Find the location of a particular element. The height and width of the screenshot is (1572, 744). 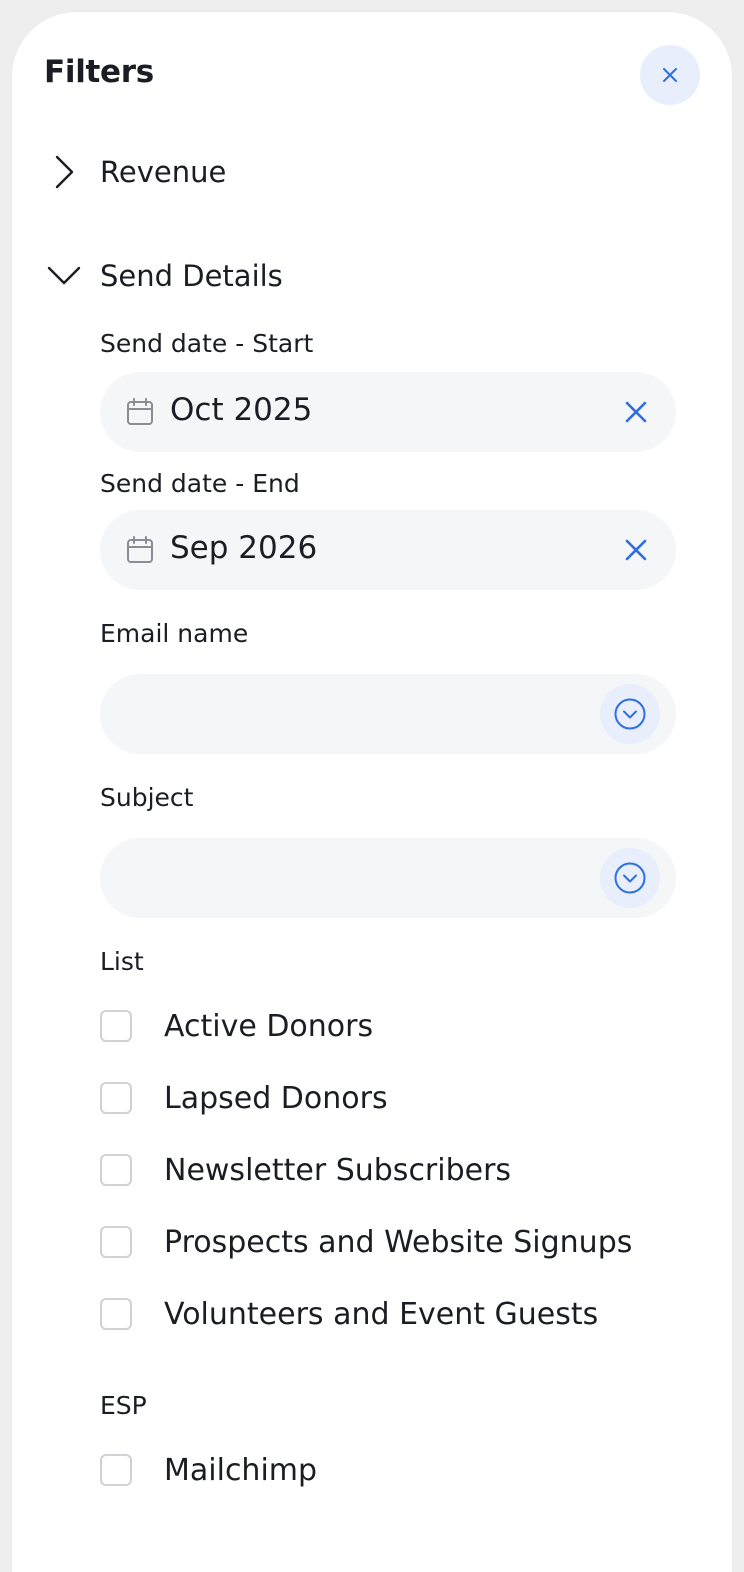

section-revenue-toggle: Revenue is located at coordinates (135, 172).